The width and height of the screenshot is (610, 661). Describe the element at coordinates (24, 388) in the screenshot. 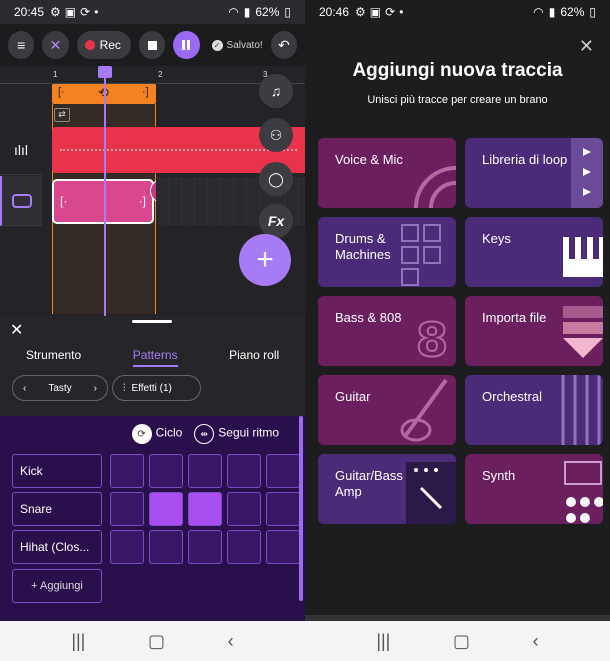

I see `chevron-left-icon: ‹` at that location.